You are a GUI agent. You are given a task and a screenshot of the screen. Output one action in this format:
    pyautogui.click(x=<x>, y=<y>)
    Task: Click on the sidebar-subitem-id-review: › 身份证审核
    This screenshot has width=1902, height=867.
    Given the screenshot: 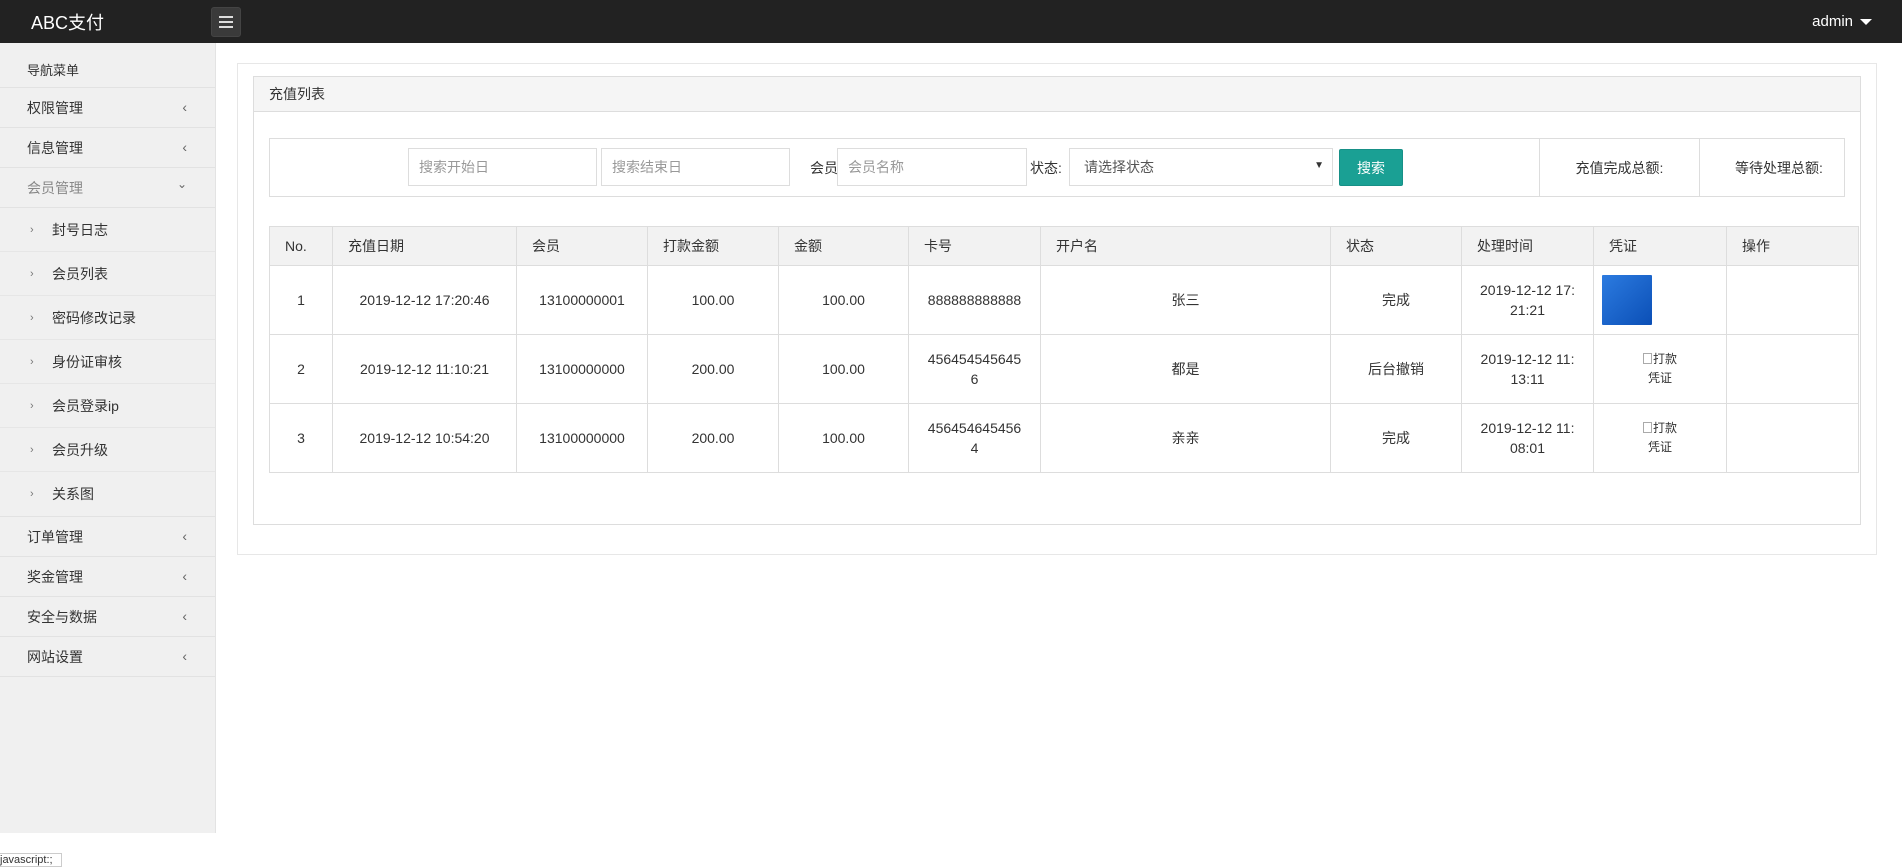 What is the action you would take?
    pyautogui.click(x=107, y=362)
    